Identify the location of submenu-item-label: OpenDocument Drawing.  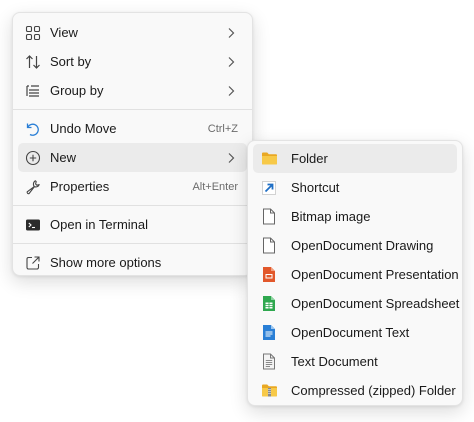
(362, 245).